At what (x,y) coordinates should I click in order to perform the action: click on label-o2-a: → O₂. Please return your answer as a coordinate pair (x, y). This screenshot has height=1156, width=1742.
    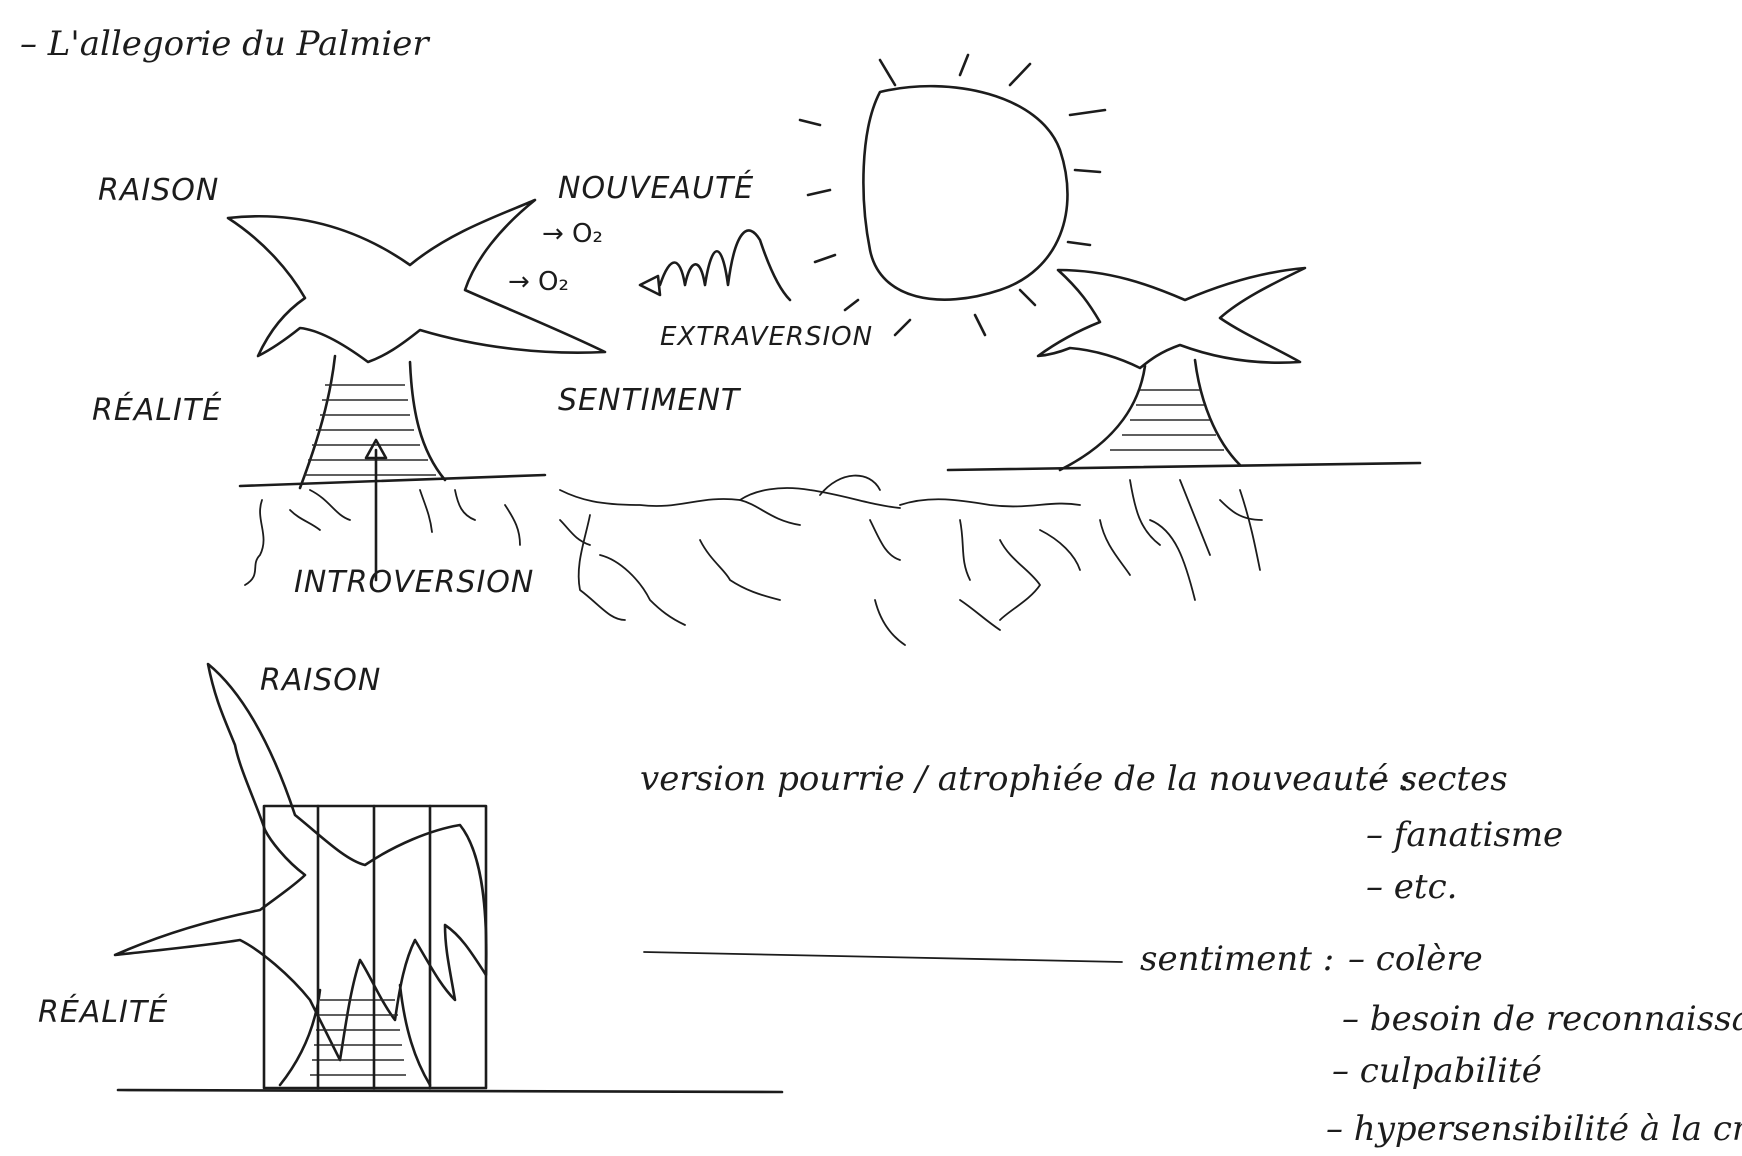
    Looking at the image, I should click on (572, 234).